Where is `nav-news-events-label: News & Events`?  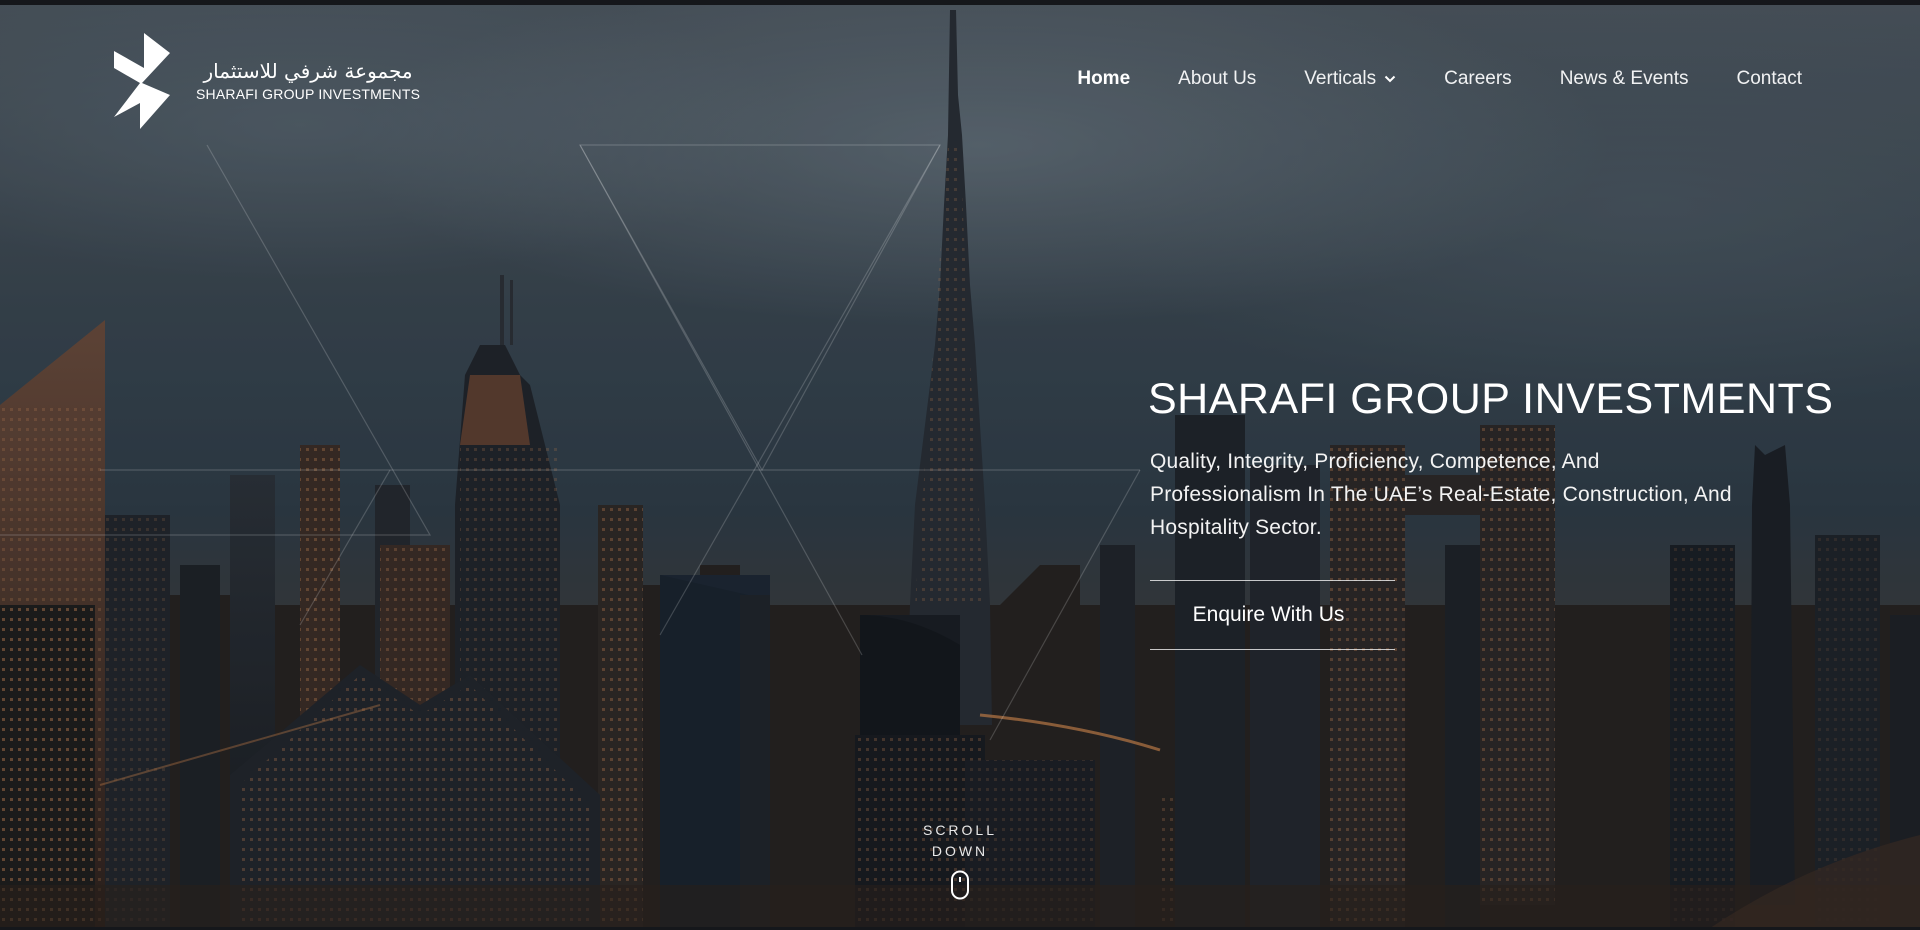 nav-news-events-label: News & Events is located at coordinates (1624, 78).